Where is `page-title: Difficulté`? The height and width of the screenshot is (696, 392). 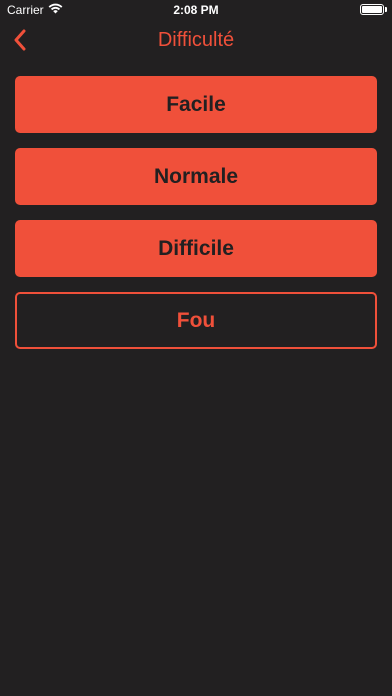
page-title: Difficulté is located at coordinates (196, 40).